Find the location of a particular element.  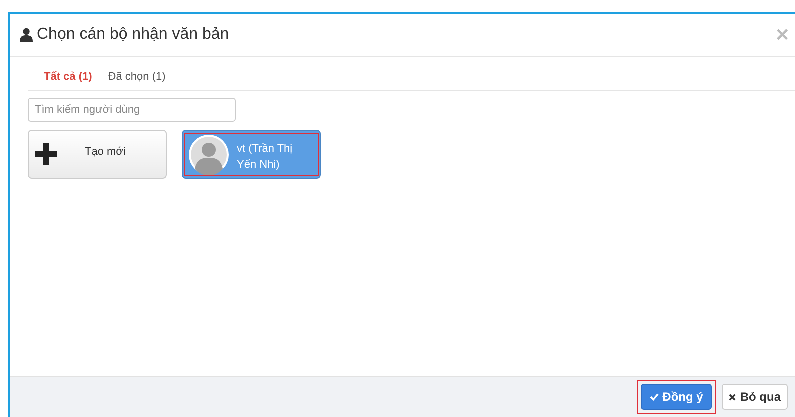

tab: Tất cả (1) is located at coordinates (68, 78).